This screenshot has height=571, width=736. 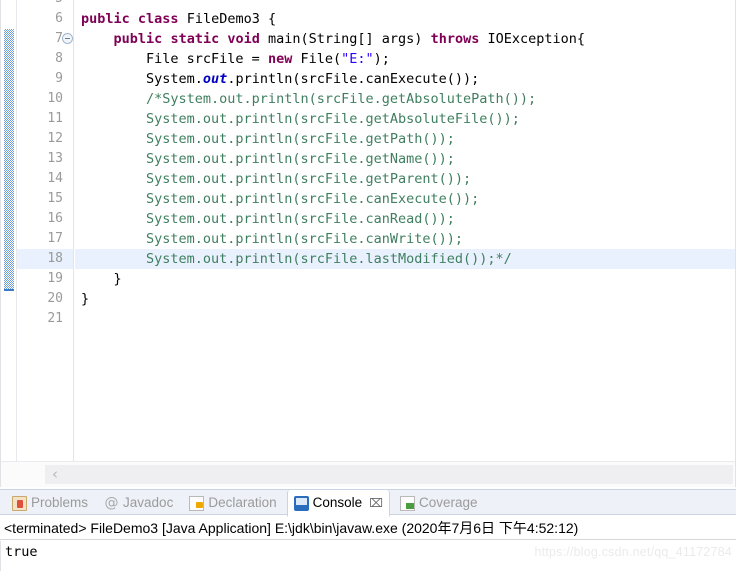 I want to click on gutter-line: 9, so click(x=45, y=79).